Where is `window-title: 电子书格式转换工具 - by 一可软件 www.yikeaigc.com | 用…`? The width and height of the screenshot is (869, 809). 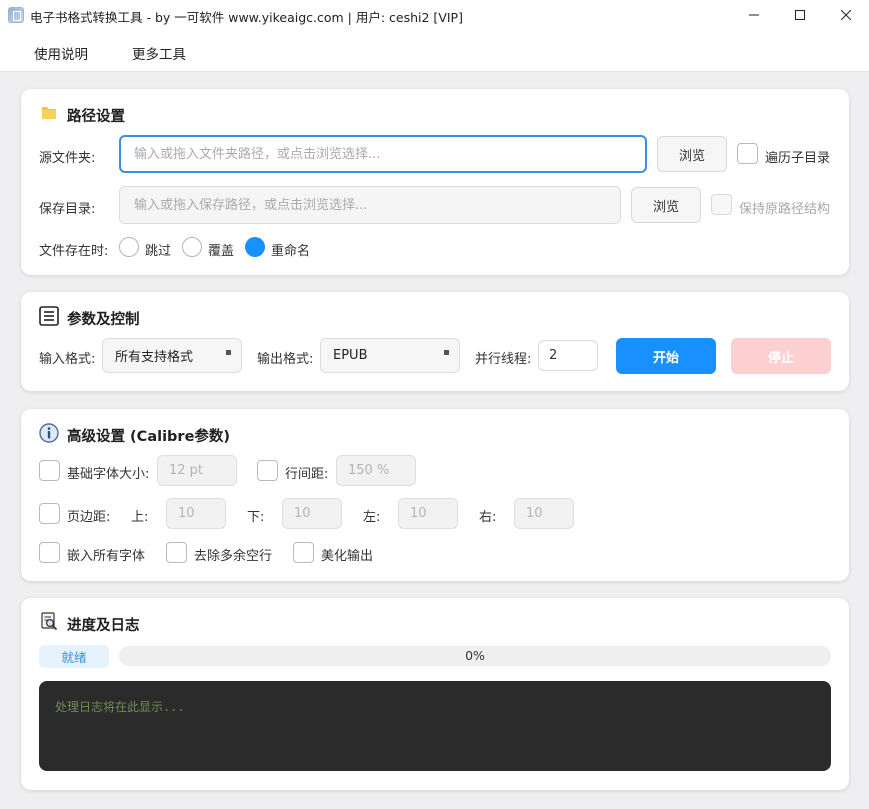 window-title: 电子书格式转换工具 - by 一可软件 www.yikeaigc.com | 用… is located at coordinates (246, 17).